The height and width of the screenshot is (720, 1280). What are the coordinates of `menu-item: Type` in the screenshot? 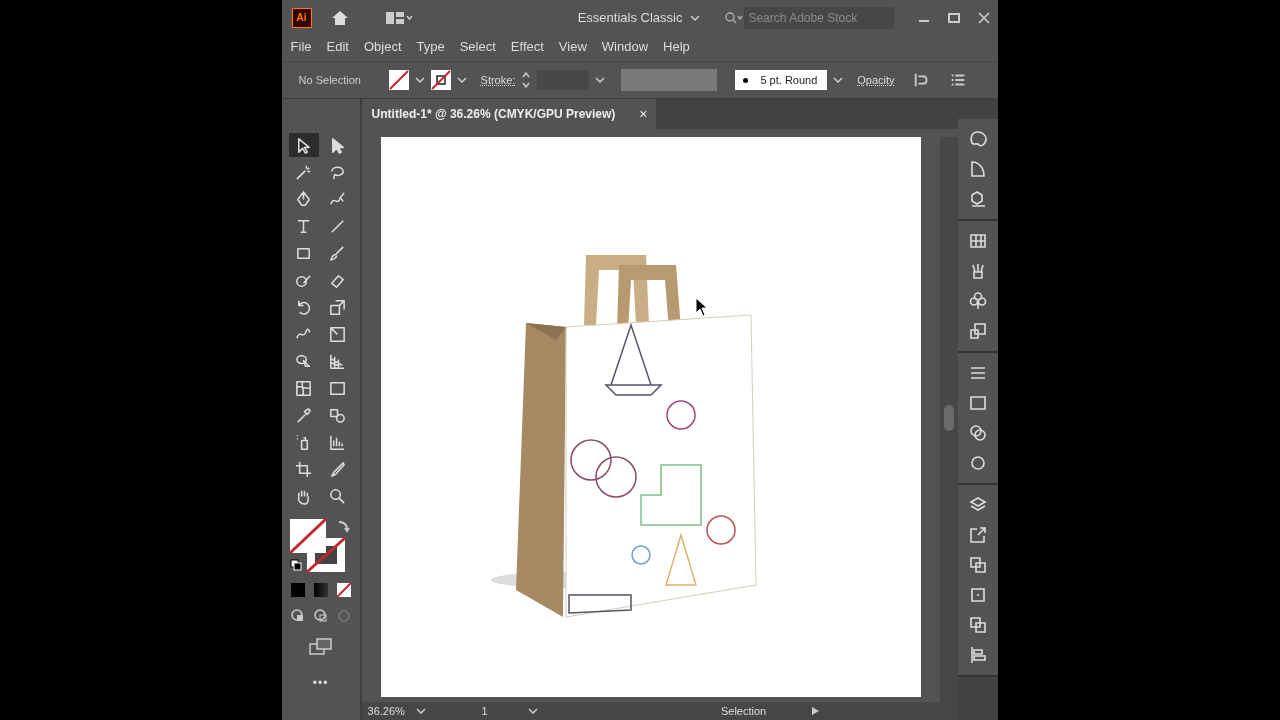 It's located at (430, 46).